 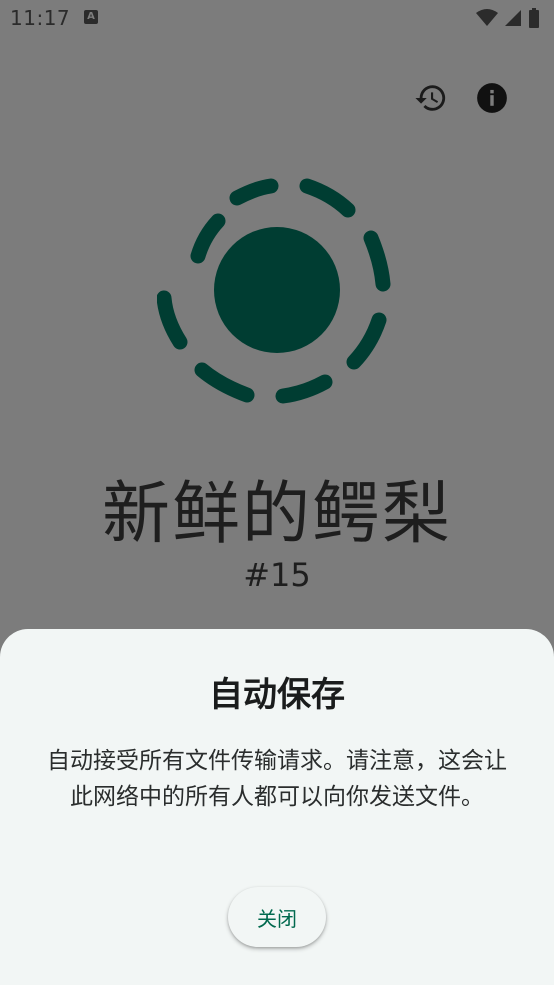 I want to click on history-button, so click(x=431, y=98).